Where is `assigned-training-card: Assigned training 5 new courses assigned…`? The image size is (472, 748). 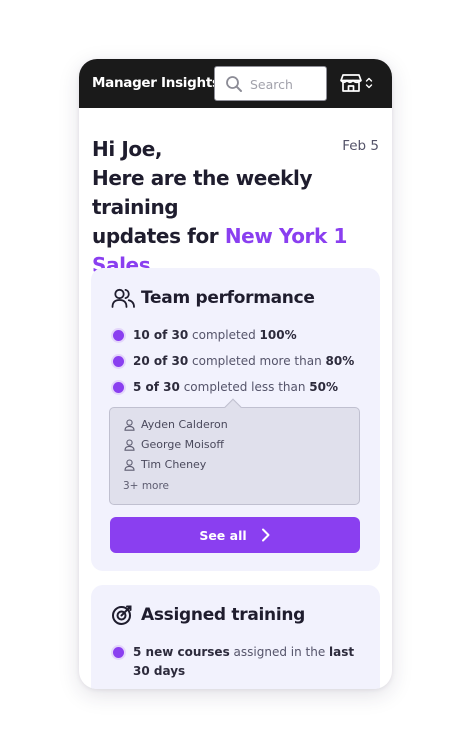
assigned-training-card: Assigned training 5 new courses assigned… is located at coordinates (235, 637).